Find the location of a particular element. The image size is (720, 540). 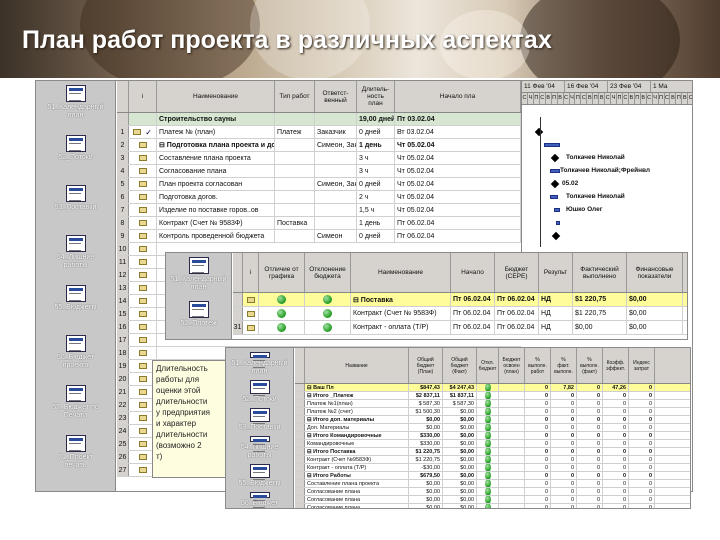

task-start: Пт 03.02.04 is located at coordinates (458, 119).